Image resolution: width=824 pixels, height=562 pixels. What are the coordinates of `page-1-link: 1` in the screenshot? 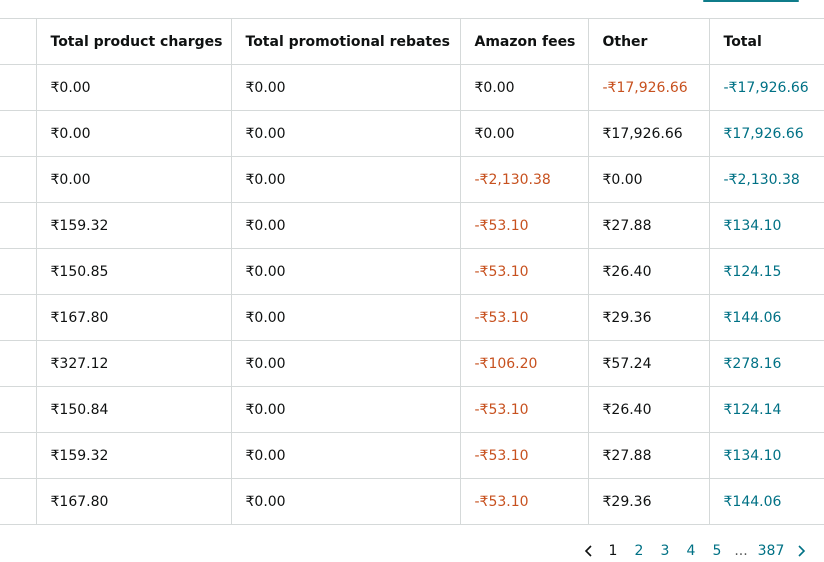 It's located at (613, 551).